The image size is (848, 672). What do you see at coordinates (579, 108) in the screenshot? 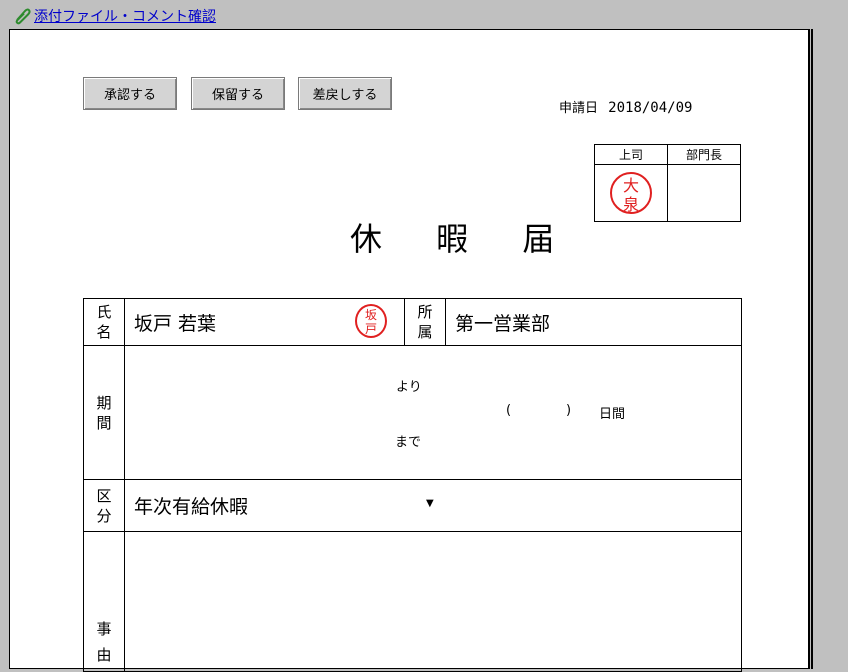
I see `application-date-label: 申請日` at bounding box center [579, 108].